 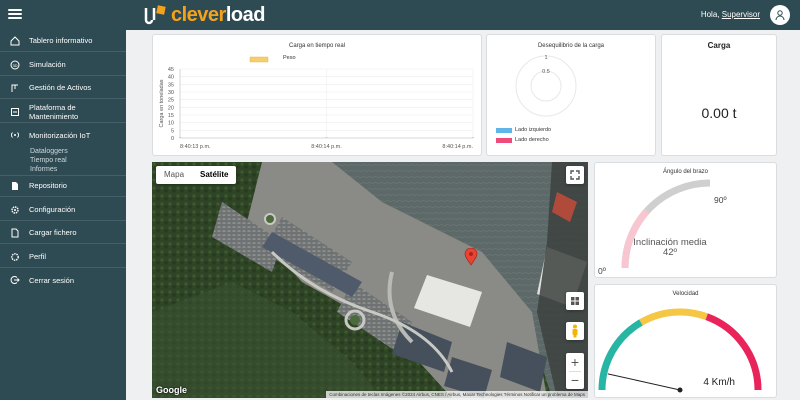 What do you see at coordinates (48, 160) in the screenshot?
I see `sidebar-subitem-realtime: Tiempo real` at bounding box center [48, 160].